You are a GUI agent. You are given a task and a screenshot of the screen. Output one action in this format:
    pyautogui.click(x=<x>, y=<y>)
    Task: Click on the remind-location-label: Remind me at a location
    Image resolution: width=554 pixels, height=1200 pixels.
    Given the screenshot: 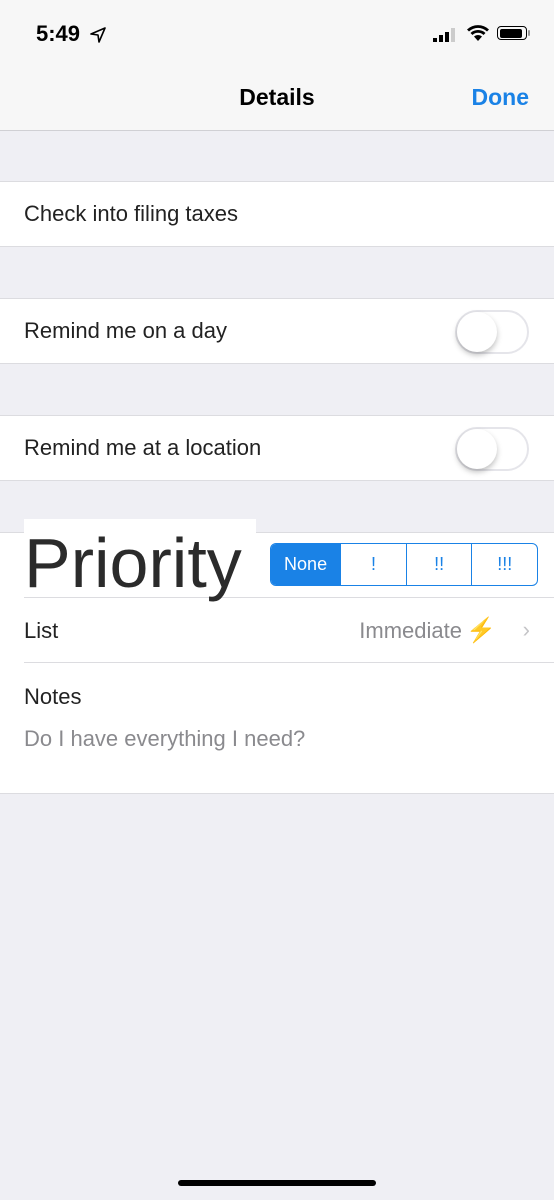 What is the action you would take?
    pyautogui.click(x=143, y=447)
    